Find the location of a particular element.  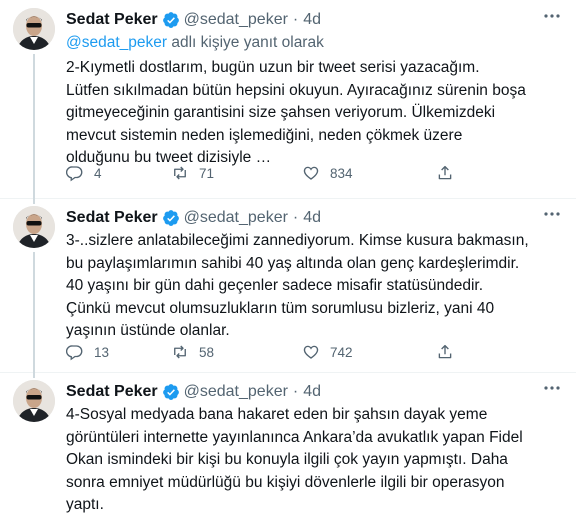

reply-context: @sedat_peker adlı kişiye yanıt olarak is located at coordinates (195, 43).